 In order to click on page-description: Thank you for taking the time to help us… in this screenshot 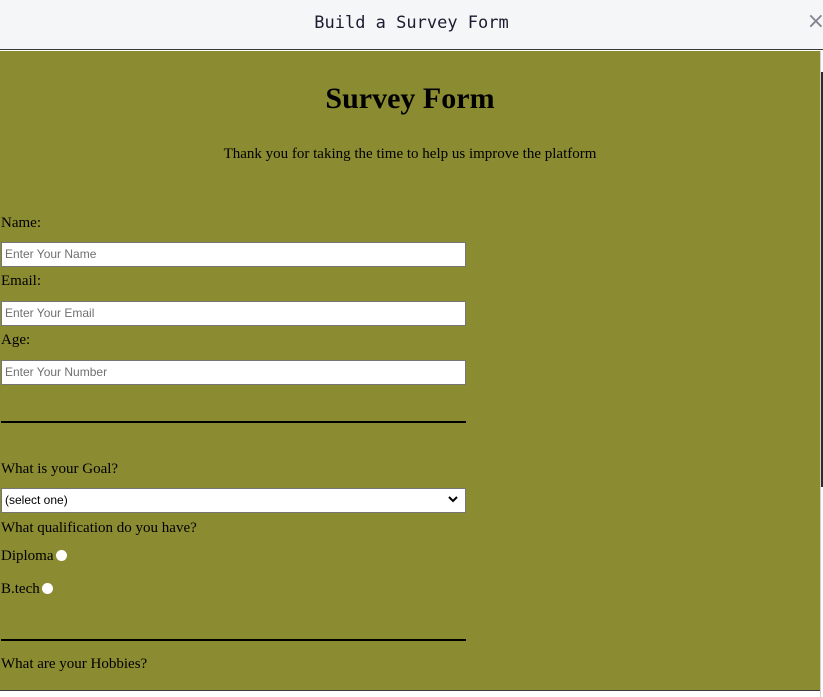, I will do `click(410, 154)`.